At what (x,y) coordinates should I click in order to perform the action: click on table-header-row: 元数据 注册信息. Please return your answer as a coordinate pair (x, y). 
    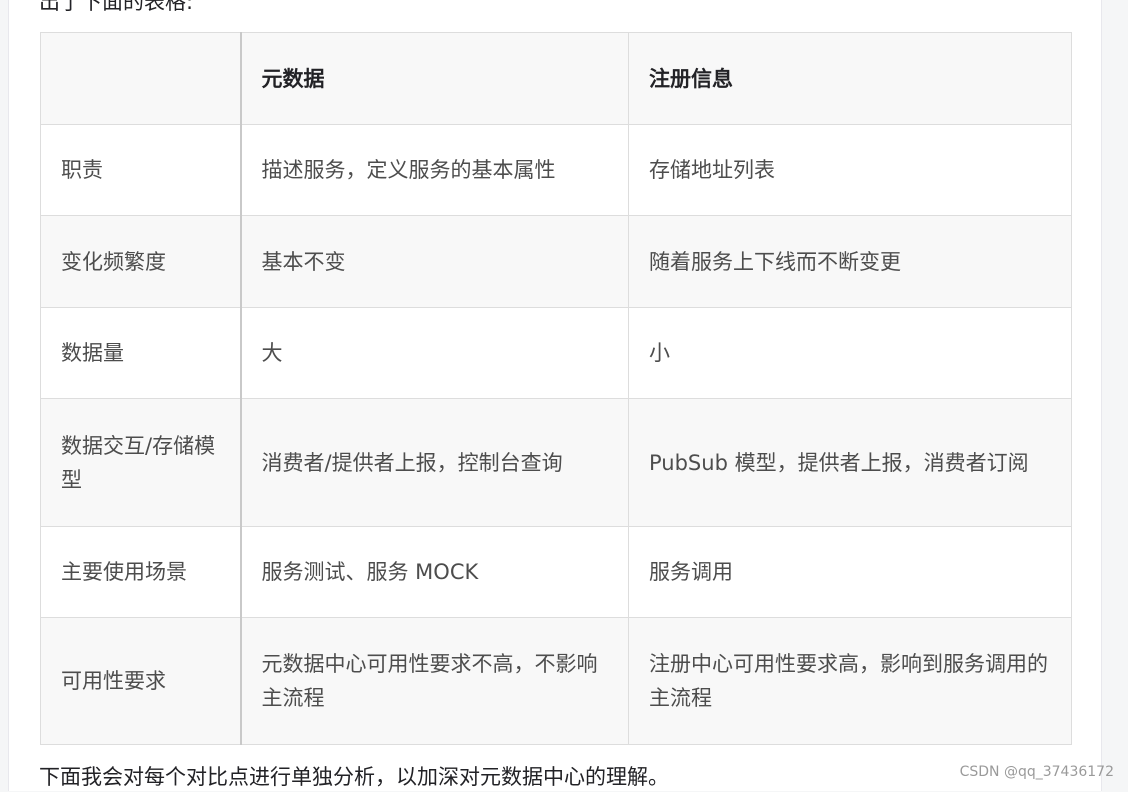
    Looking at the image, I should click on (556, 78).